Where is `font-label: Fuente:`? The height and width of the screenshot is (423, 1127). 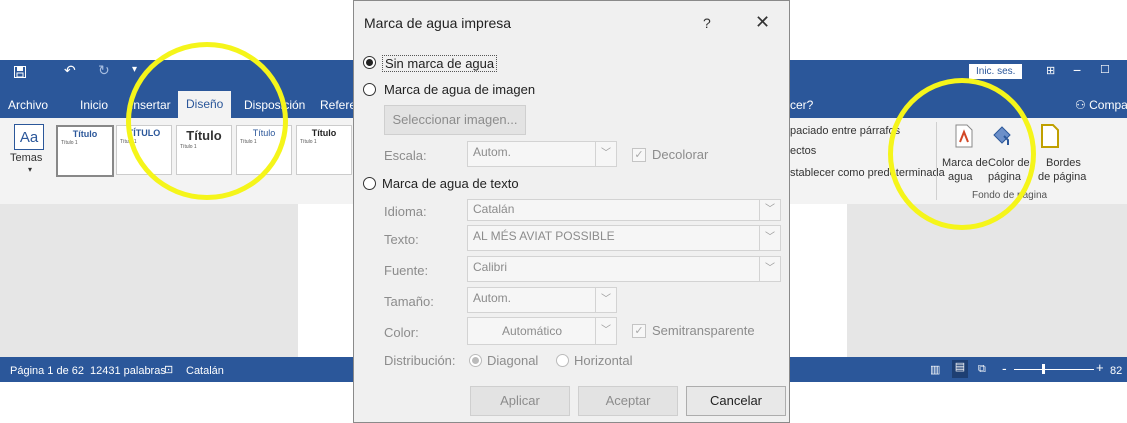 font-label: Fuente: is located at coordinates (406, 270).